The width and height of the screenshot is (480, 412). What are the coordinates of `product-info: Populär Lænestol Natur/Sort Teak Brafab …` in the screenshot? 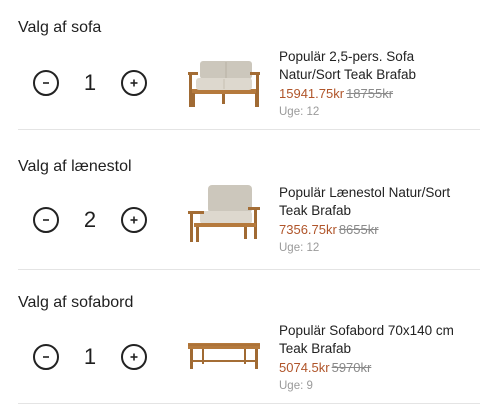 It's located at (377, 220).